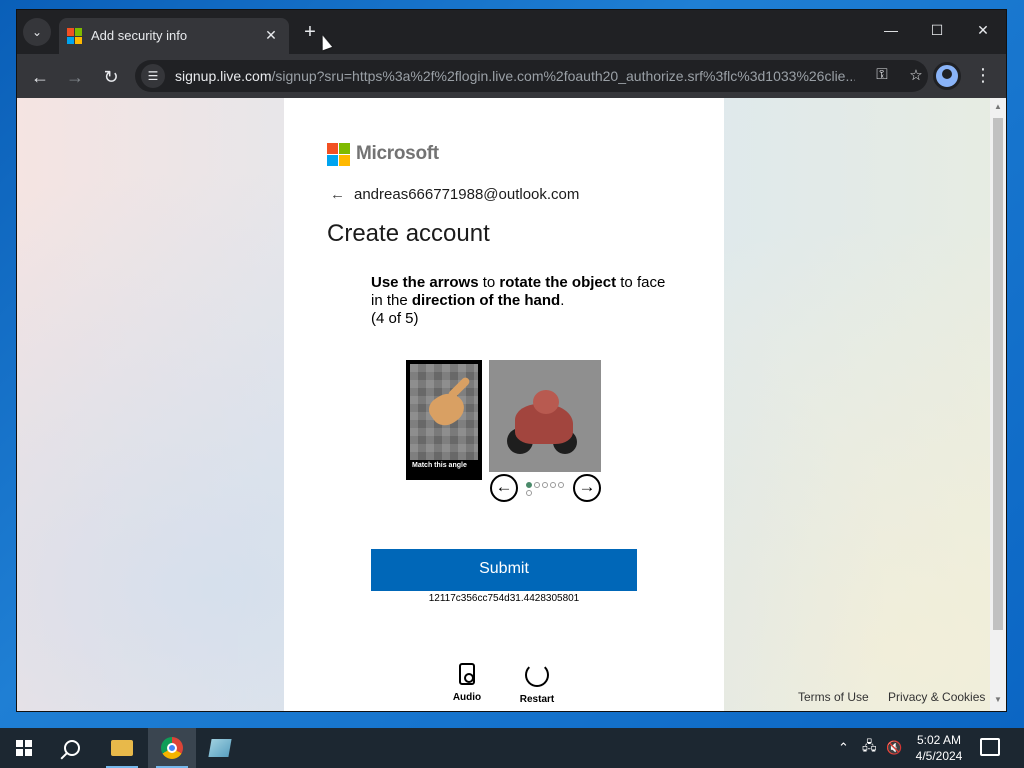 The width and height of the screenshot is (1024, 768). Describe the element at coordinates (338, 154) in the screenshot. I see `microsoft-logo-icon` at that location.